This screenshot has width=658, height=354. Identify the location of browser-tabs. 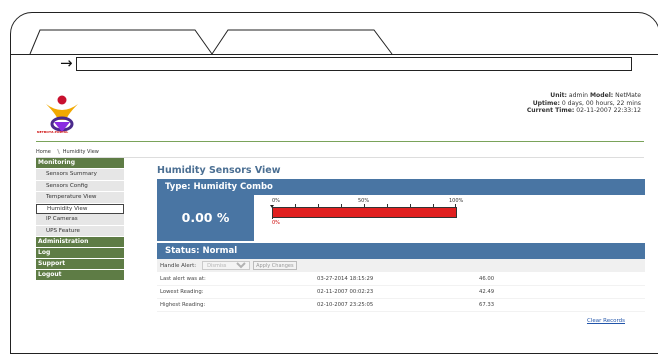
(211, 42).